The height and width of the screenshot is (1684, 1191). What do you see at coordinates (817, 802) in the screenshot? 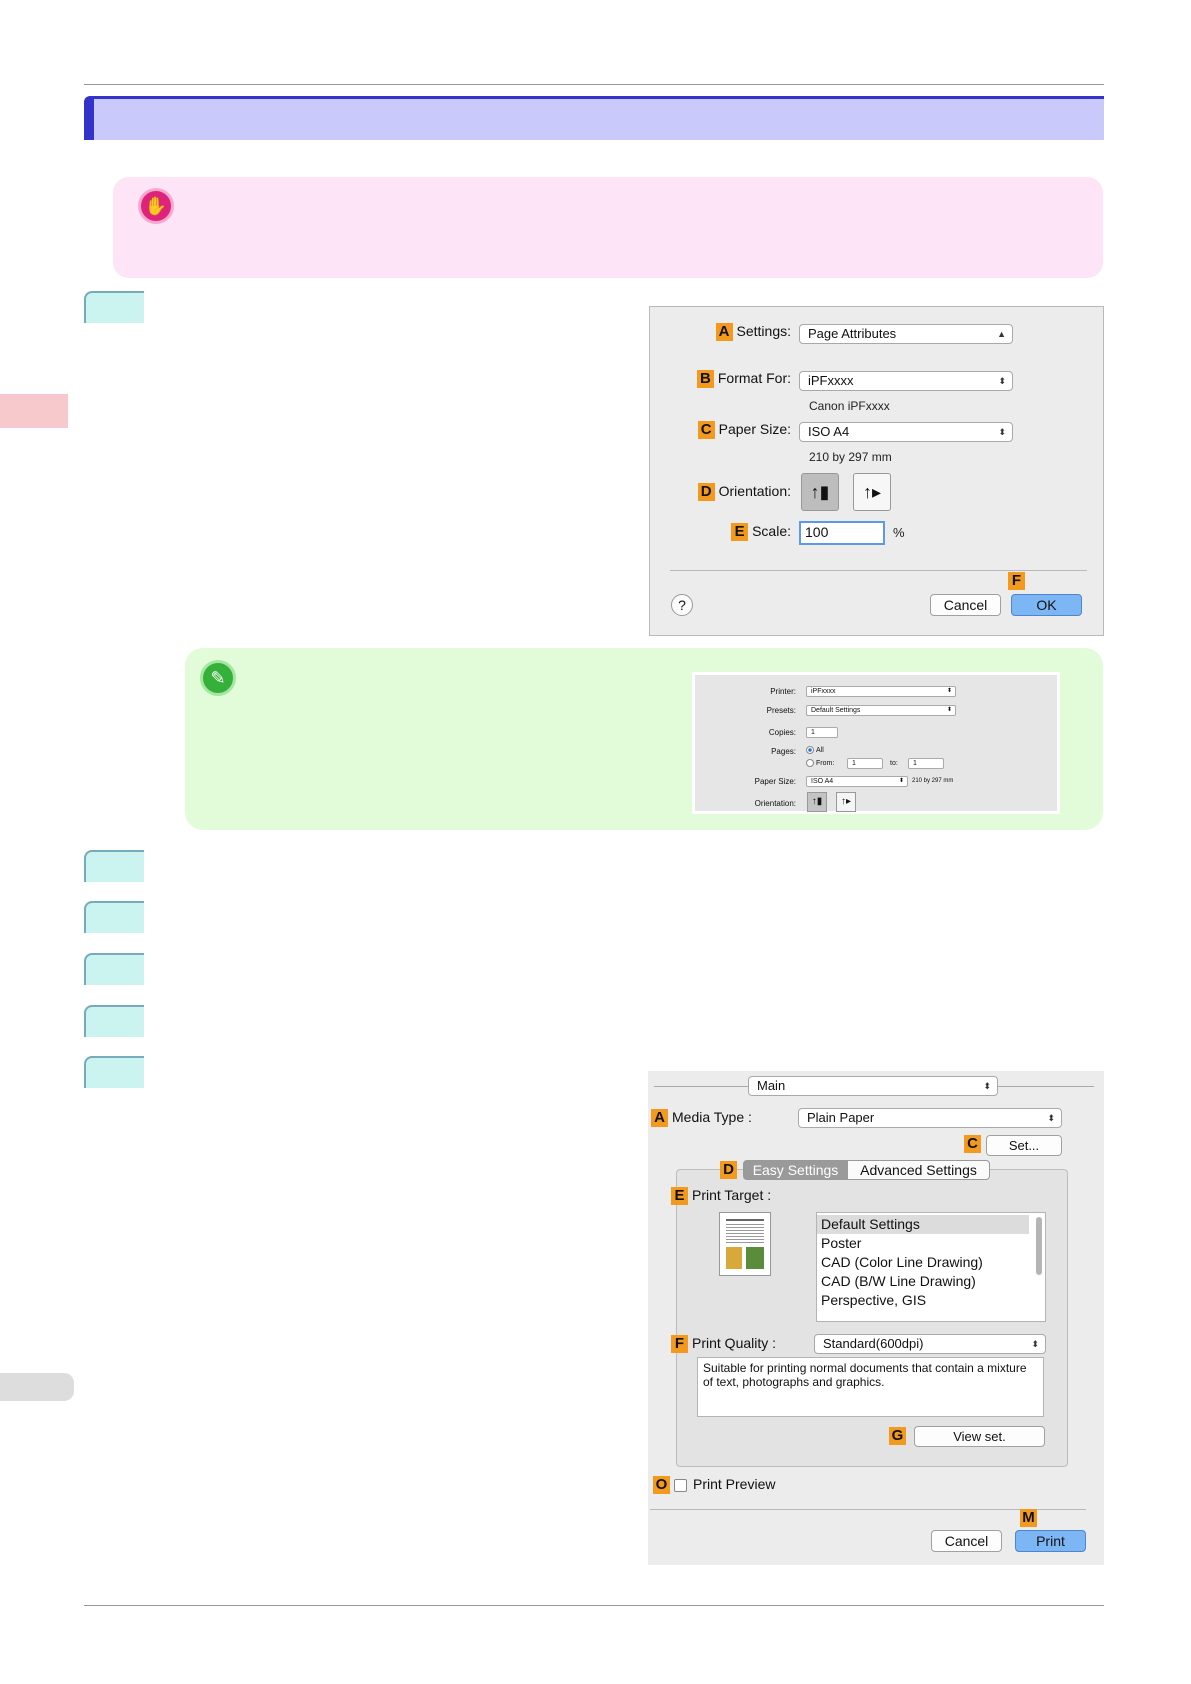
I see `mini-portrait-button: ↑▮` at bounding box center [817, 802].